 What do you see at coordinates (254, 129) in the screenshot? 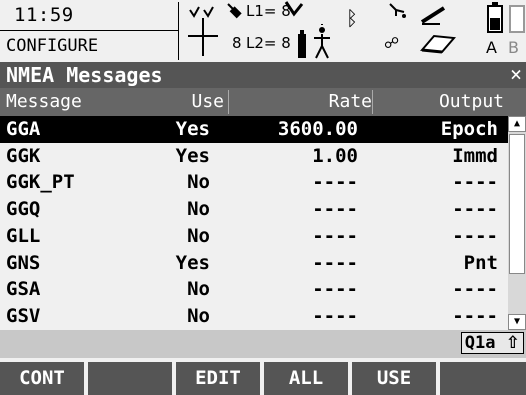
I see `table-row: GGA Yes 3600.00 Epoch` at bounding box center [254, 129].